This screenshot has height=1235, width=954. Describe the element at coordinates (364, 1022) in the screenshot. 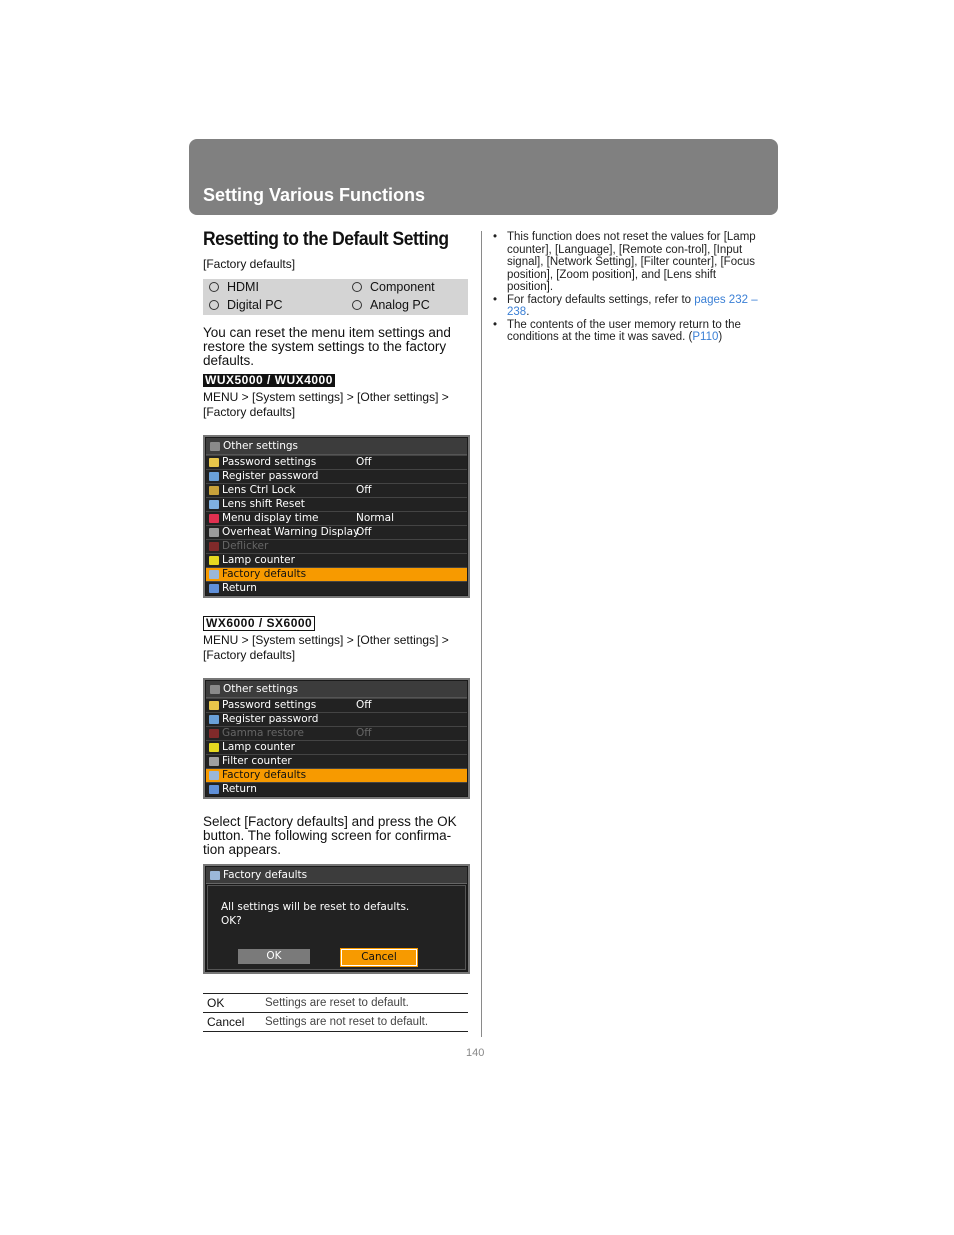

I see `table-desc: Settings are not reset to default.` at that location.